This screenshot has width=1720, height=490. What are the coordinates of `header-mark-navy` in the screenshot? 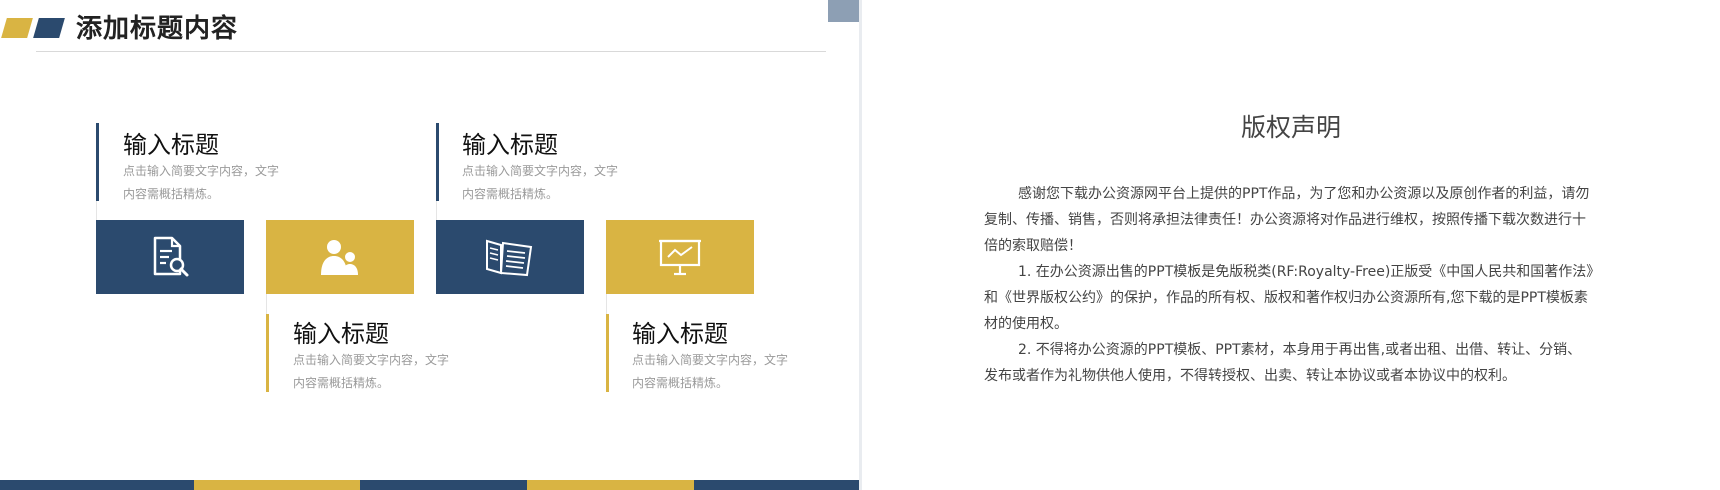 It's located at (49, 28).